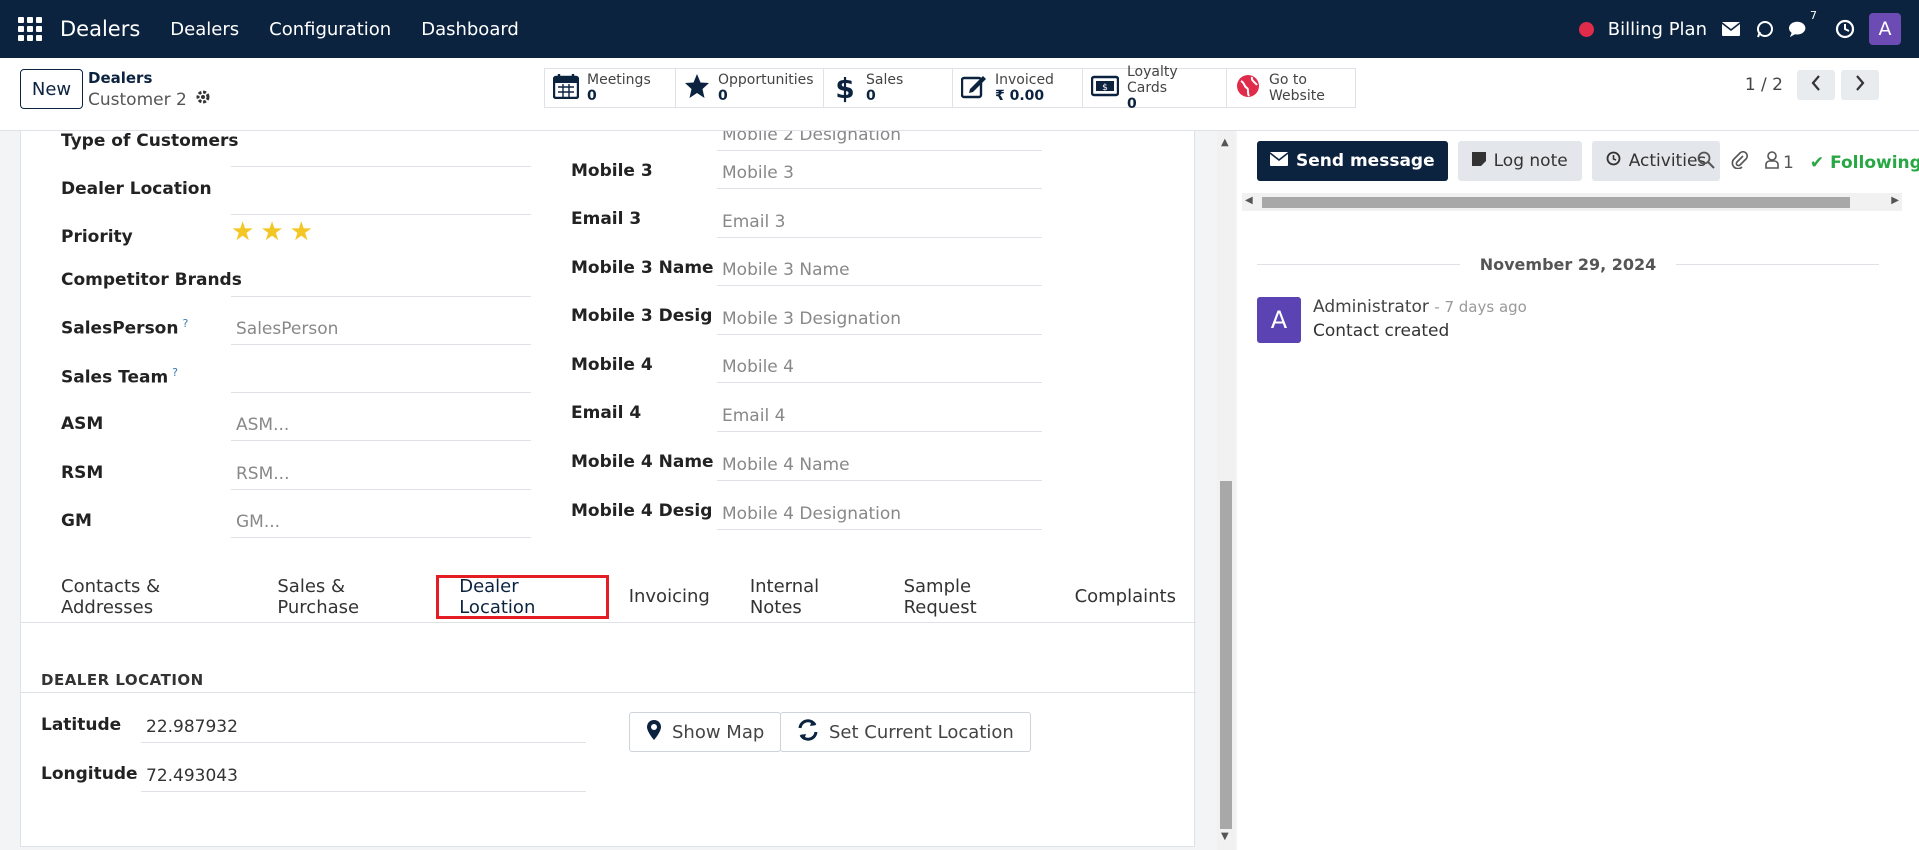  I want to click on show-map-button: Show Map, so click(705, 732).